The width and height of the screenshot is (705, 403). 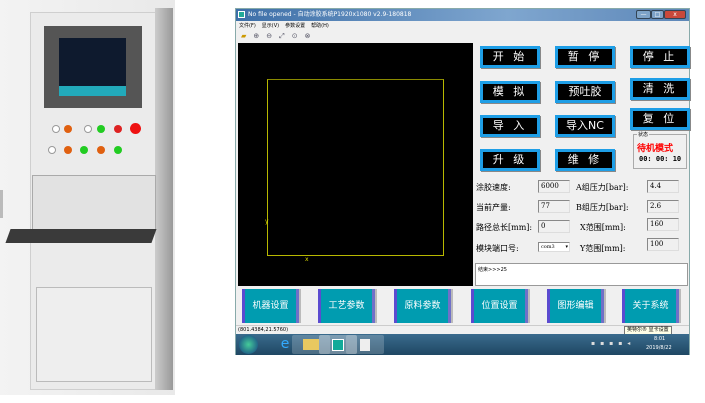 I want to click on x-axis-marker: x, so click(x=307, y=259).